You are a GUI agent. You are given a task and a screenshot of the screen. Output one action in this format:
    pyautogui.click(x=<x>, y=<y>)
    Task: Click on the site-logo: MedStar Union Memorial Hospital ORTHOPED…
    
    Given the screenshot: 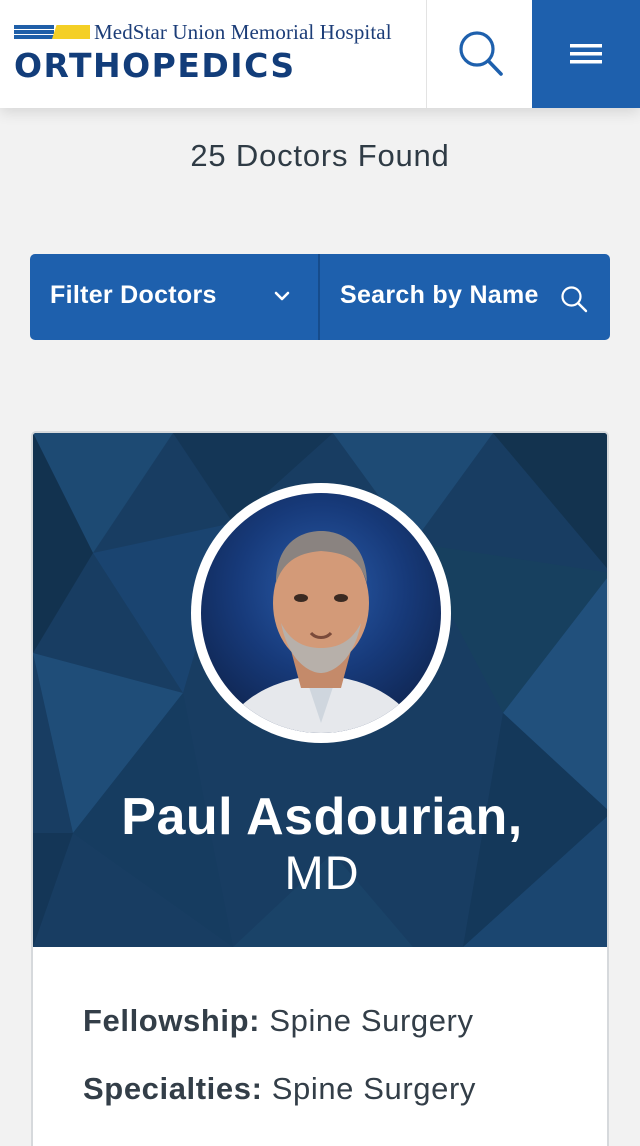 What is the action you would take?
    pyautogui.click(x=214, y=55)
    